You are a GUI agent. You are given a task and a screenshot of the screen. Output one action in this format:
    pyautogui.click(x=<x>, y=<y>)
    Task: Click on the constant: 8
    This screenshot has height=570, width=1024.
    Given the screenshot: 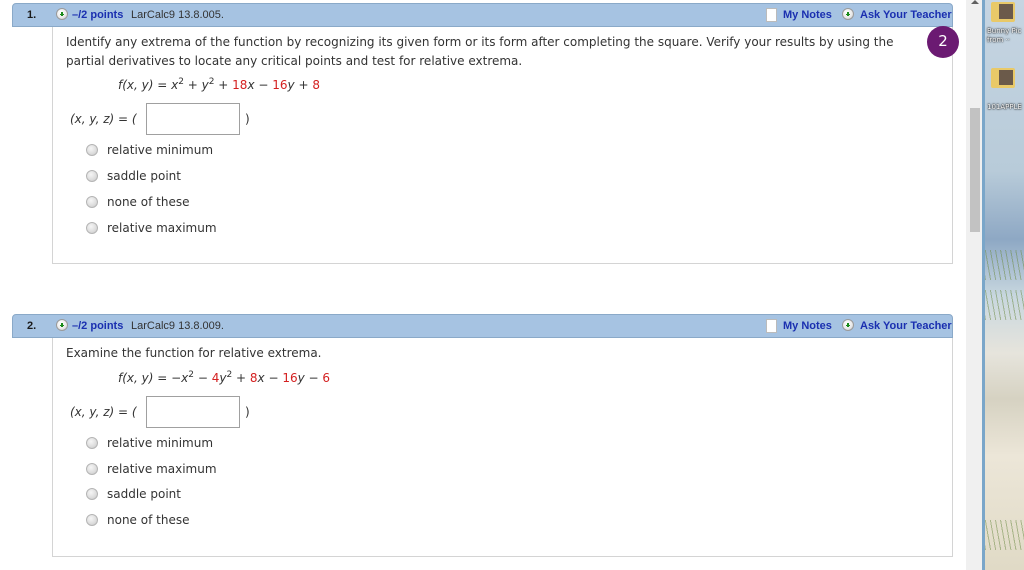 What is the action you would take?
    pyautogui.click(x=316, y=85)
    